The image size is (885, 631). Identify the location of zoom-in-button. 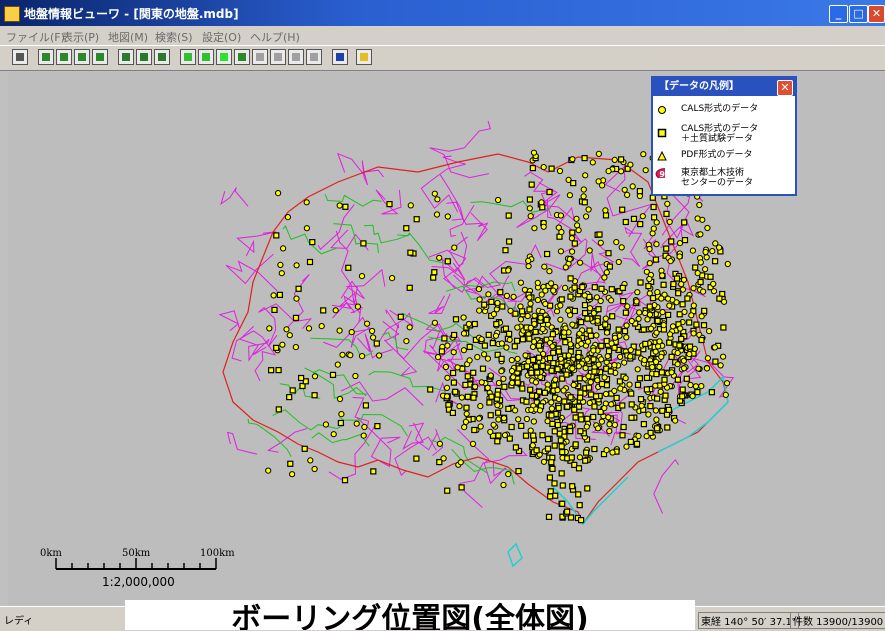
(64, 57).